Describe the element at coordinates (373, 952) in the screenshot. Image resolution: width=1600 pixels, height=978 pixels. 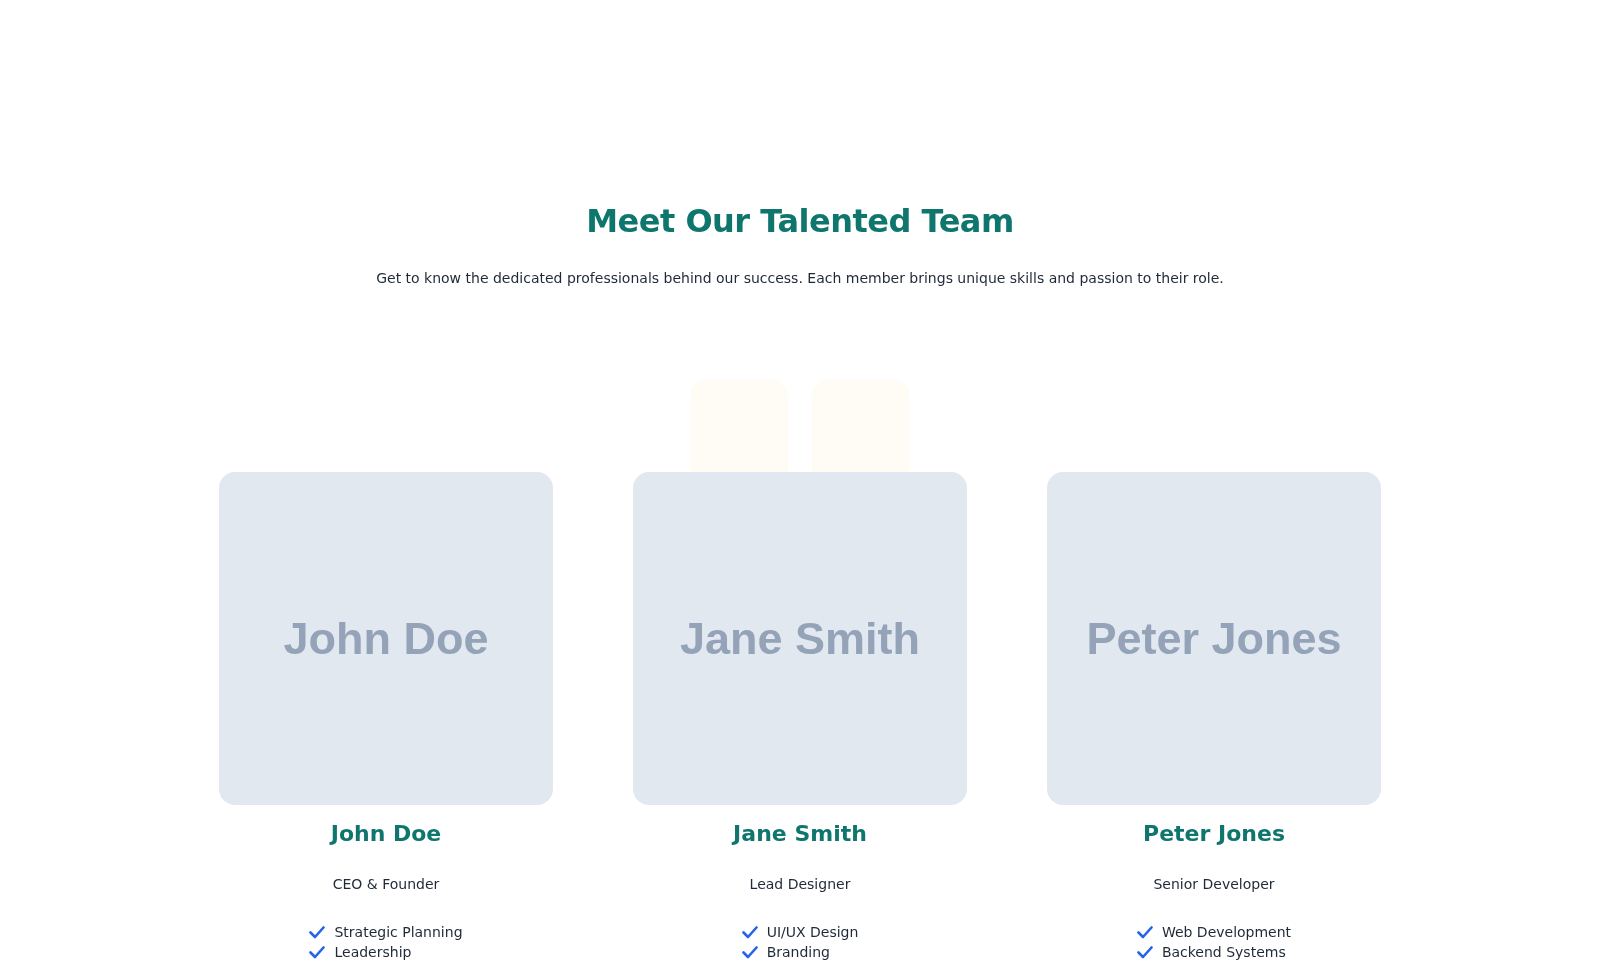
I see `skill-text: Leadership` at that location.